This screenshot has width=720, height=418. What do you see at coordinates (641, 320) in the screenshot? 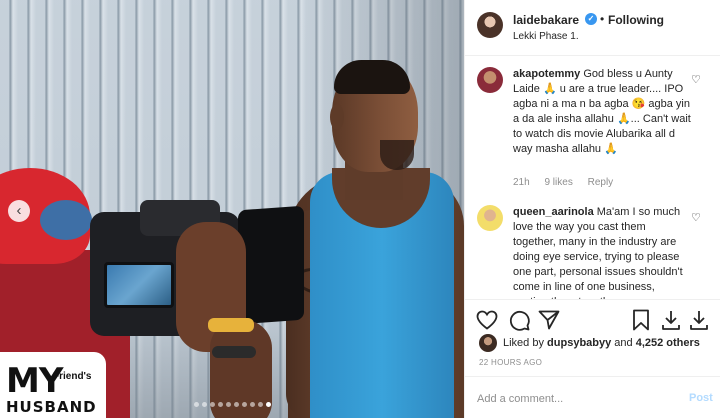
I see `bookmark-icon` at bounding box center [641, 320].